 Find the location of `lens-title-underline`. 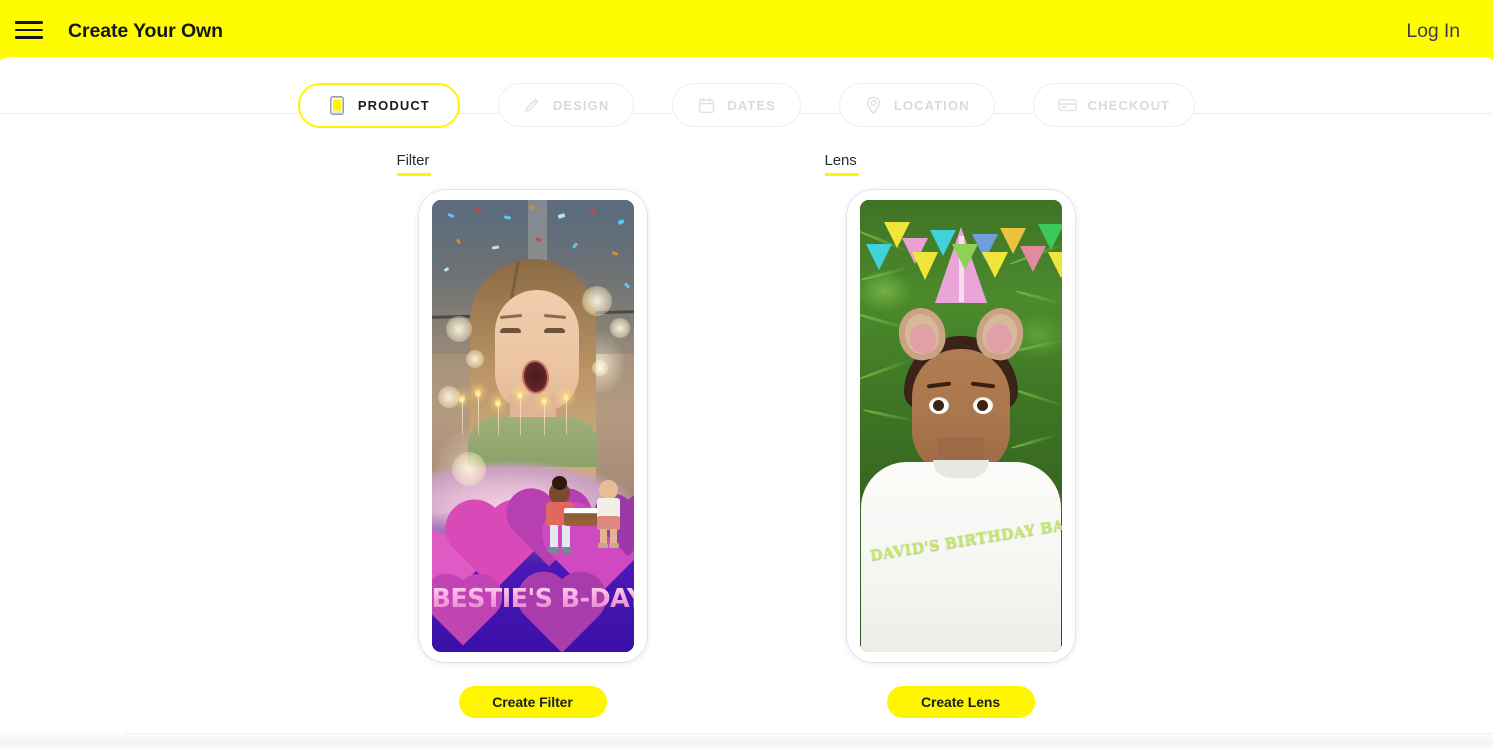

lens-title-underline is located at coordinates (841, 174).